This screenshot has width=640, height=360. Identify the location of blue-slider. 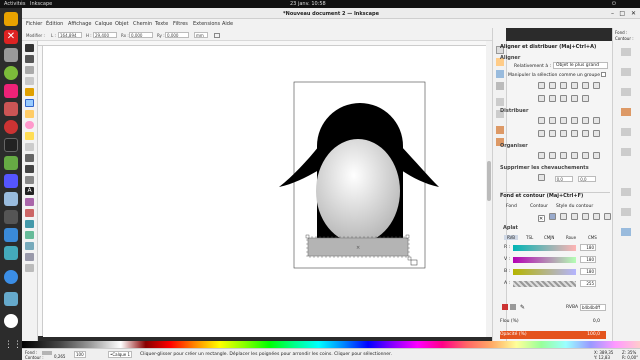
(544, 272).